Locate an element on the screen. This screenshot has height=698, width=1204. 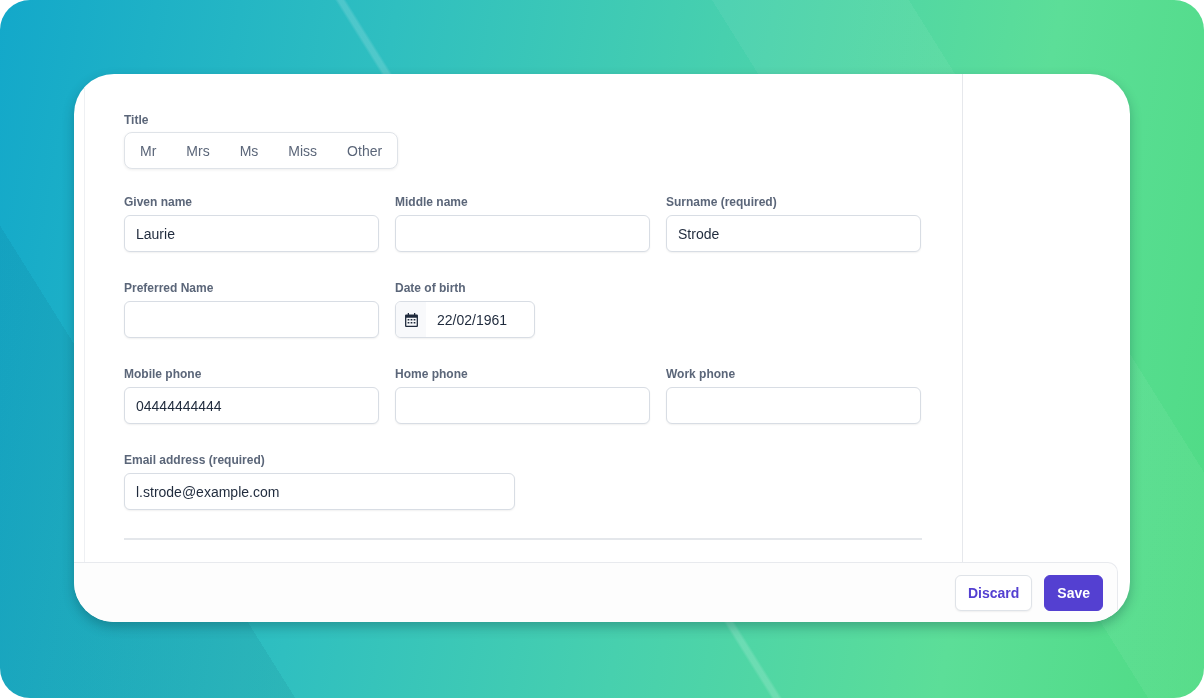
segment-option: Mrs is located at coordinates (198, 150).